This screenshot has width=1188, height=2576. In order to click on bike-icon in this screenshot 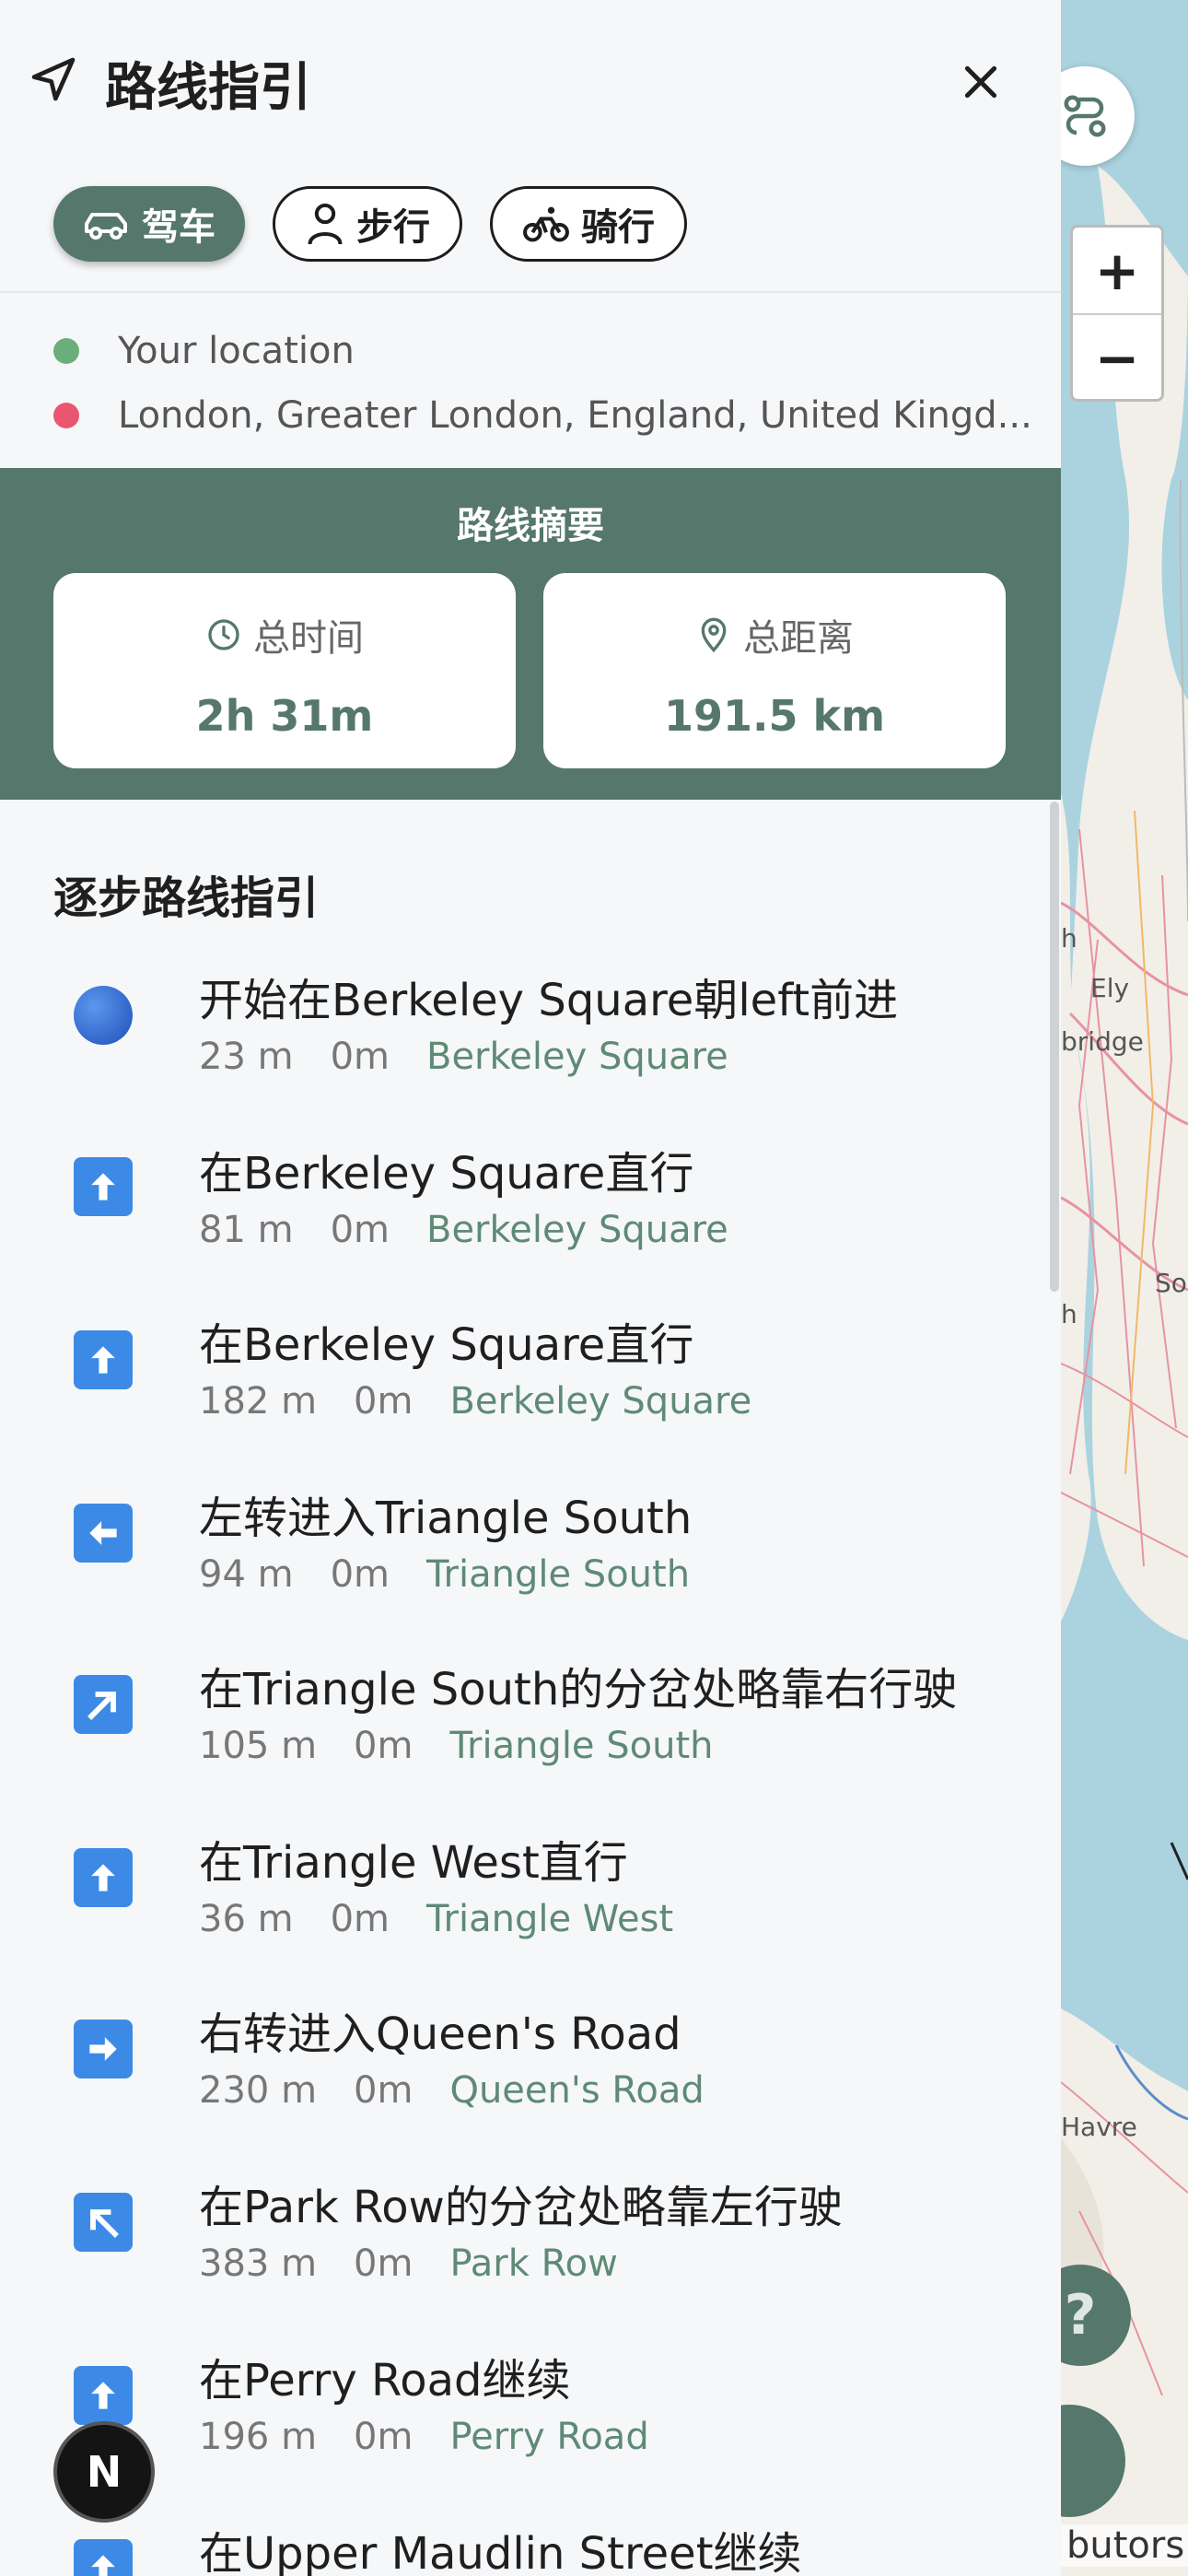, I will do `click(546, 224)`.